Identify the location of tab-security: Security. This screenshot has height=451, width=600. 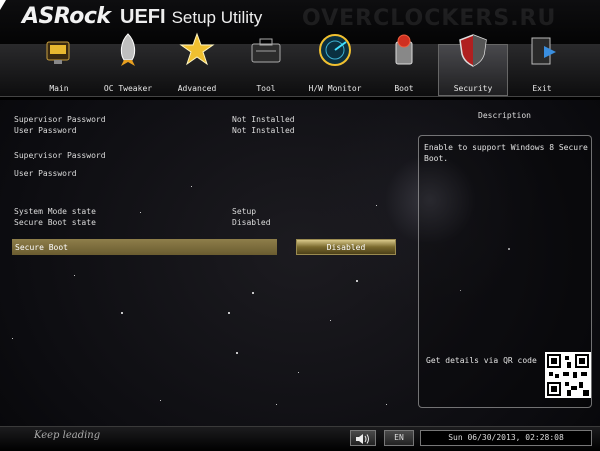
(473, 65).